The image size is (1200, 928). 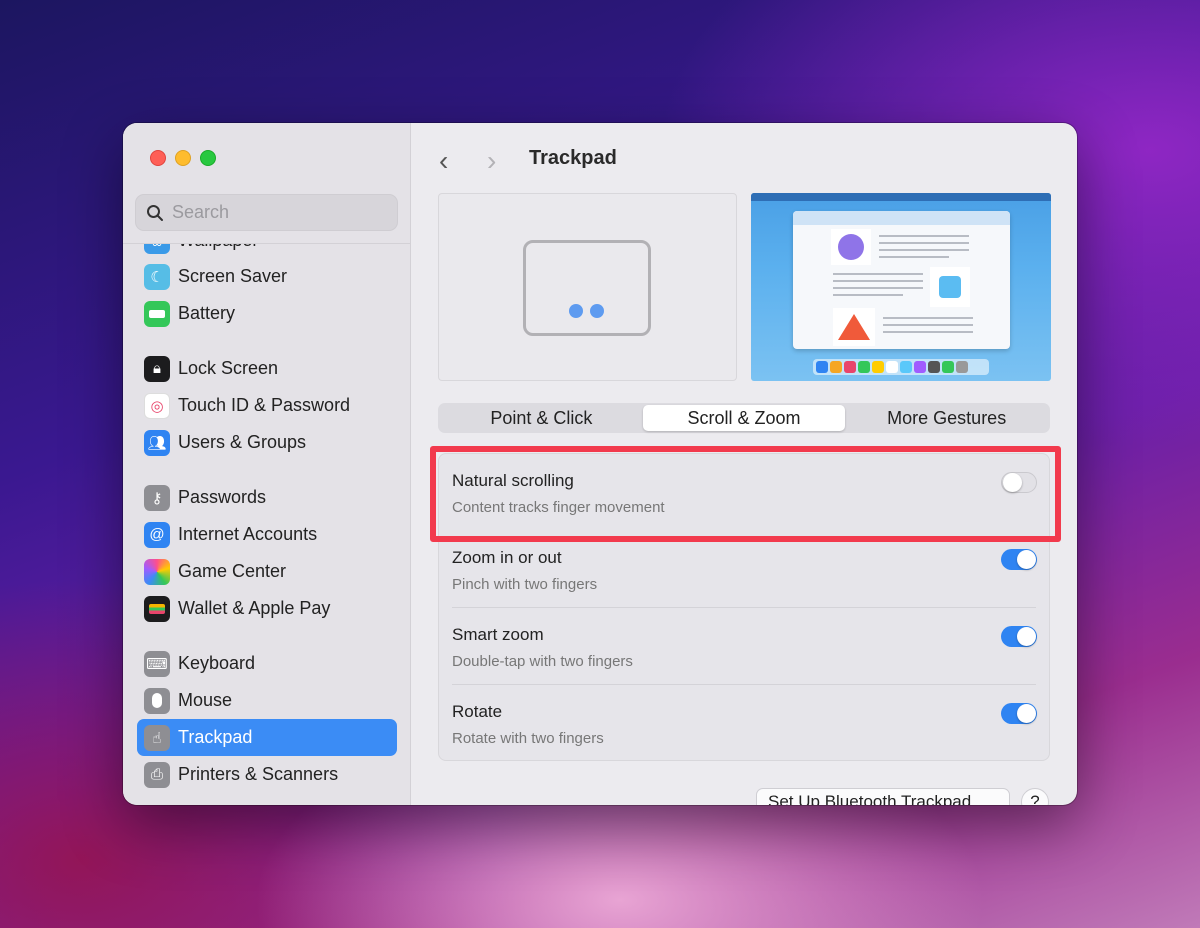 What do you see at coordinates (157, 368) in the screenshot?
I see `lock-icon: 🔒︎` at bounding box center [157, 368].